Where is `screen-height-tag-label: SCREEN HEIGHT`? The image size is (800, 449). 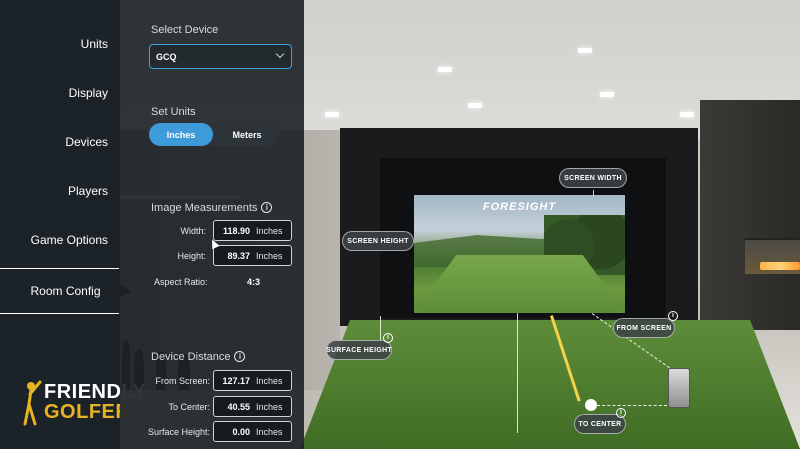 screen-height-tag-label: SCREEN HEIGHT is located at coordinates (378, 241).